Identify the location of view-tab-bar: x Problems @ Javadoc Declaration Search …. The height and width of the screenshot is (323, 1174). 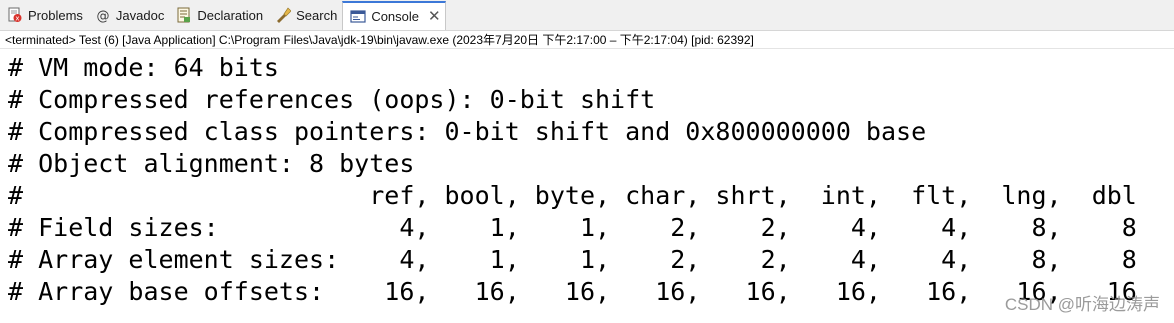
(587, 15).